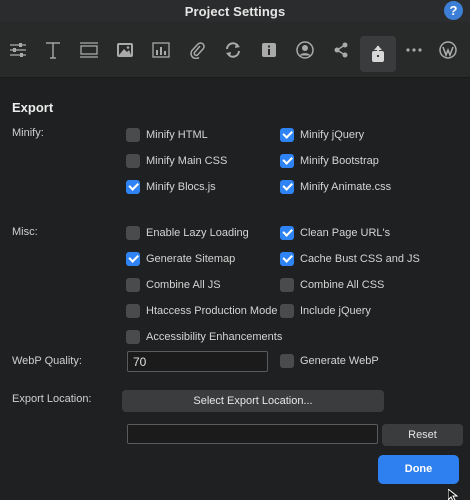  I want to click on checkbox-minify-bootstrap: Minify Bootstrap, so click(329, 161).